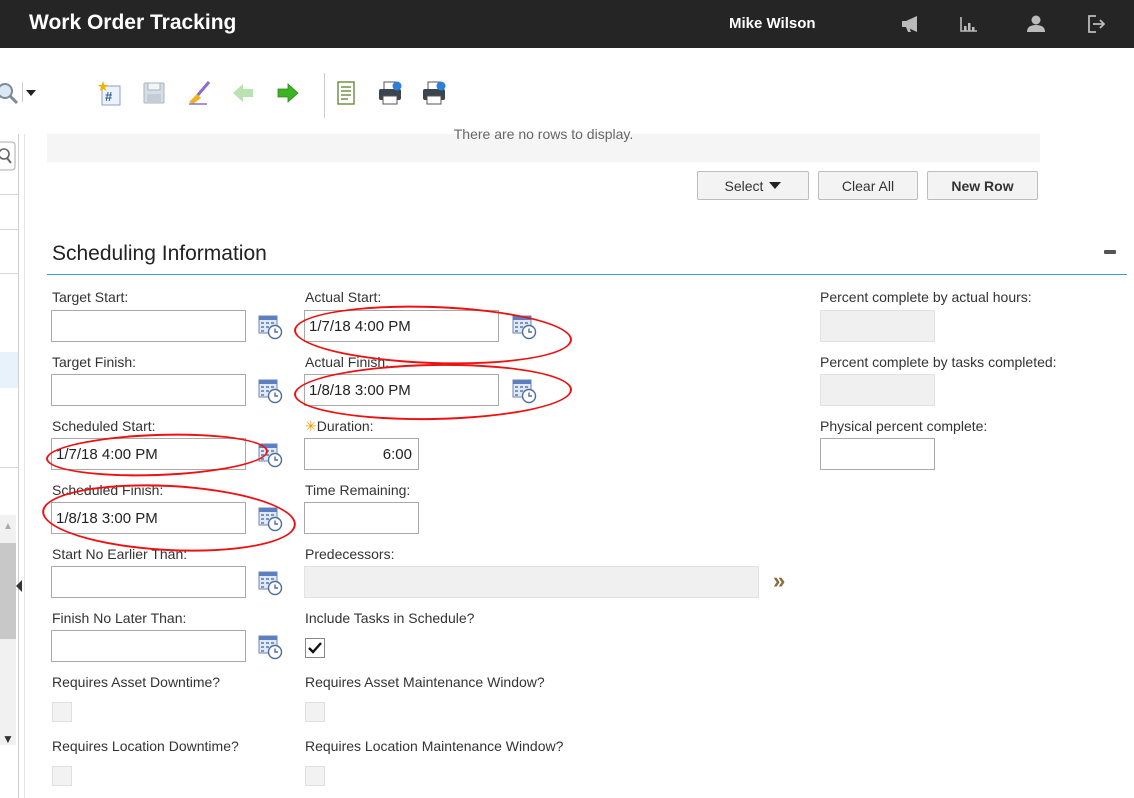  I want to click on toolbar, so click(567, 91).